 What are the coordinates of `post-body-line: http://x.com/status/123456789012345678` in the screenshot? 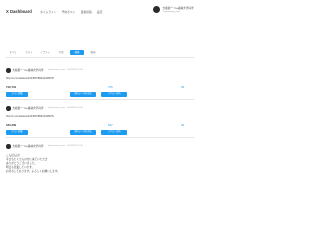 It's located at (30, 78).